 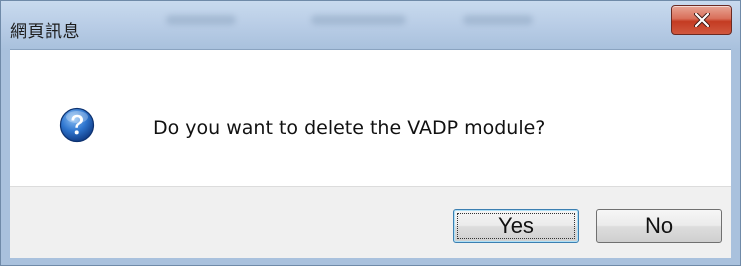 I want to click on no-button: No, so click(x=659, y=226).